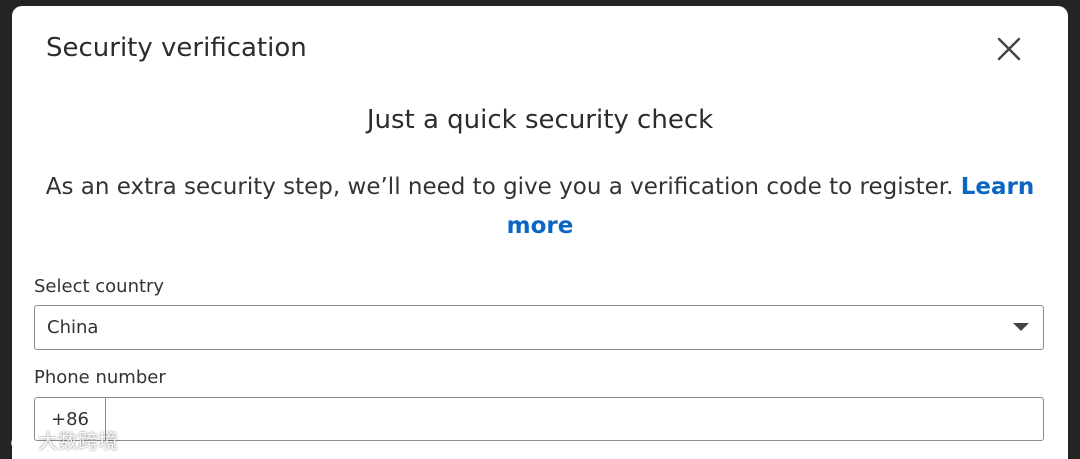 This screenshot has height=459, width=1080. I want to click on close-icon, so click(1009, 49).